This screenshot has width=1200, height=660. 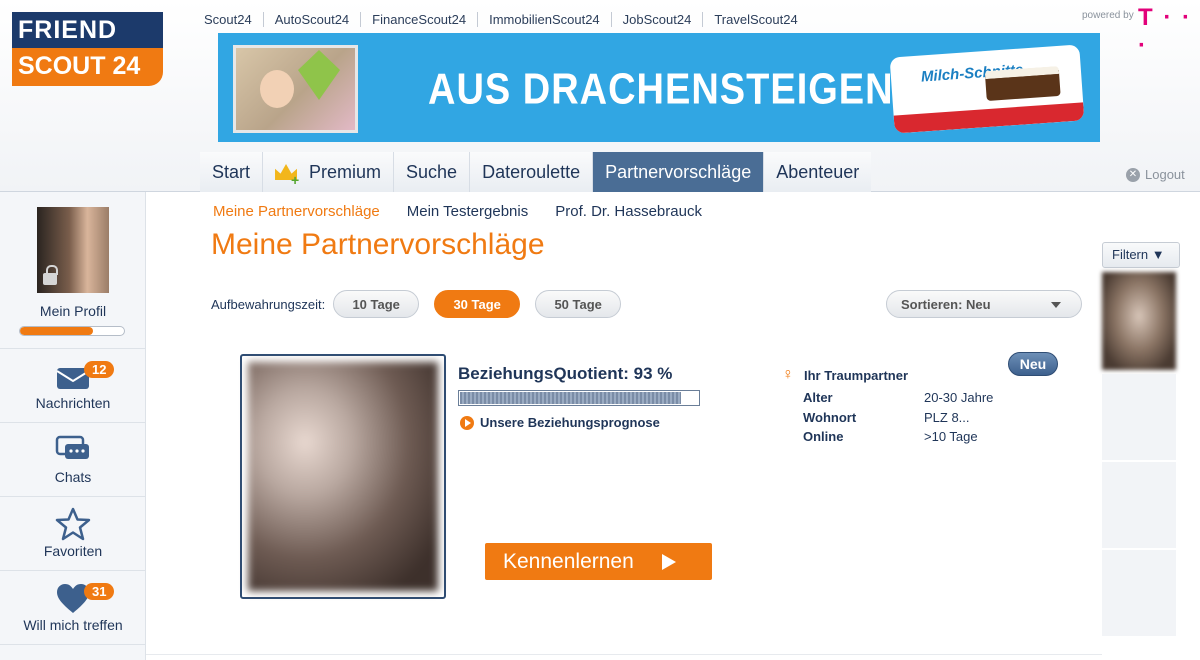 I want to click on logout-button: ✕ Logout, so click(x=1155, y=174).